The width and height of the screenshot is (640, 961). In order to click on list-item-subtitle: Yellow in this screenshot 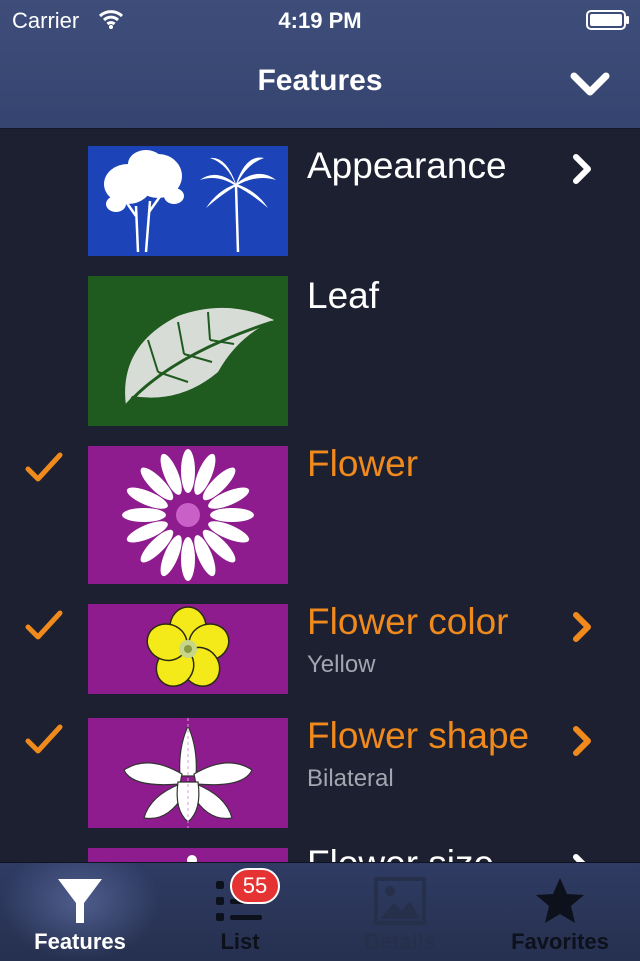, I will do `click(341, 664)`.